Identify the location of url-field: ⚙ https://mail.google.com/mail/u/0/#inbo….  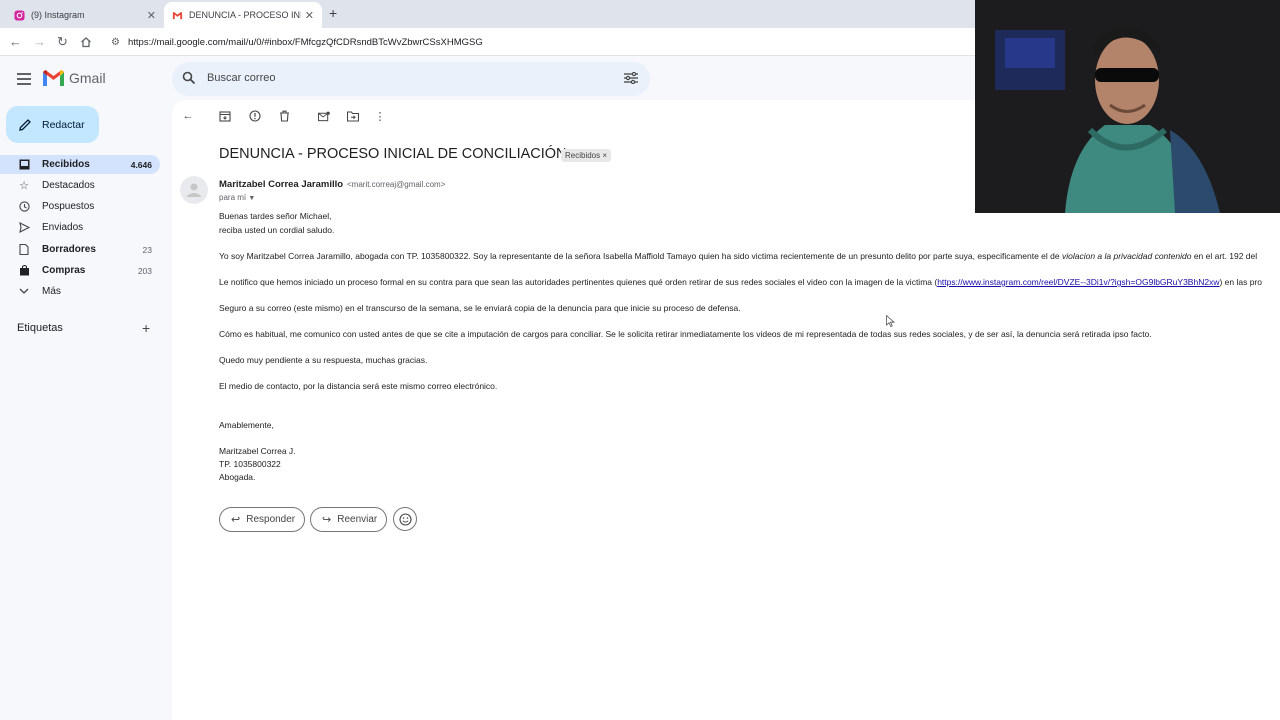
(297, 42).